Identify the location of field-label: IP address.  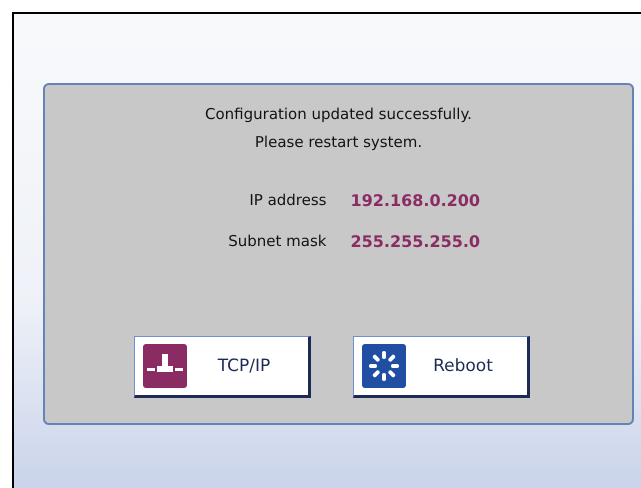
(287, 200).